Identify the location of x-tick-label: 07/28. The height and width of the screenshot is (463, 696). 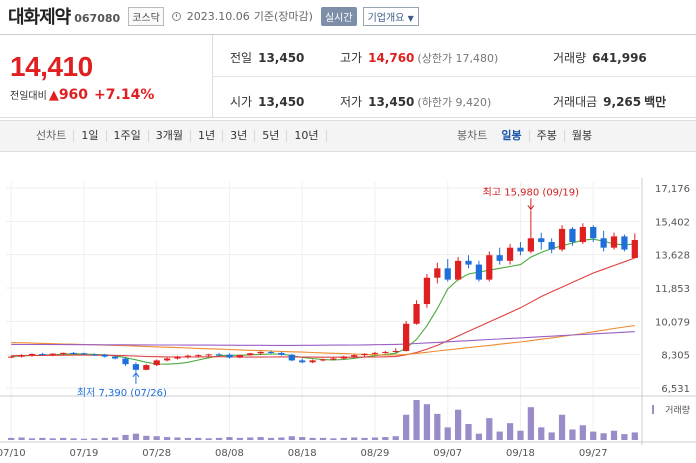
(156, 453).